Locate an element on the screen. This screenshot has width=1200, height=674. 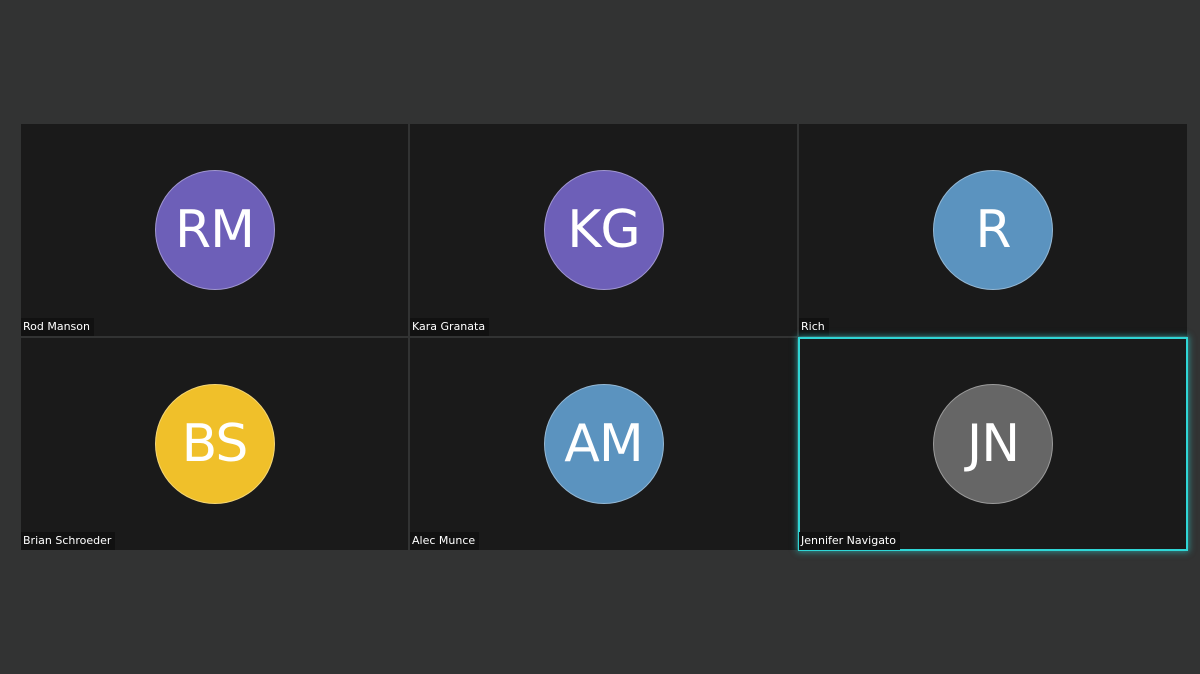
avatar: AM is located at coordinates (603, 444).